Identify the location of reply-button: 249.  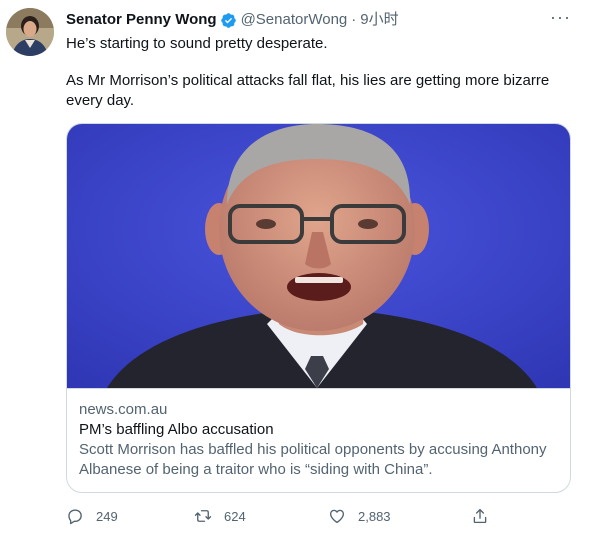
(92, 516).